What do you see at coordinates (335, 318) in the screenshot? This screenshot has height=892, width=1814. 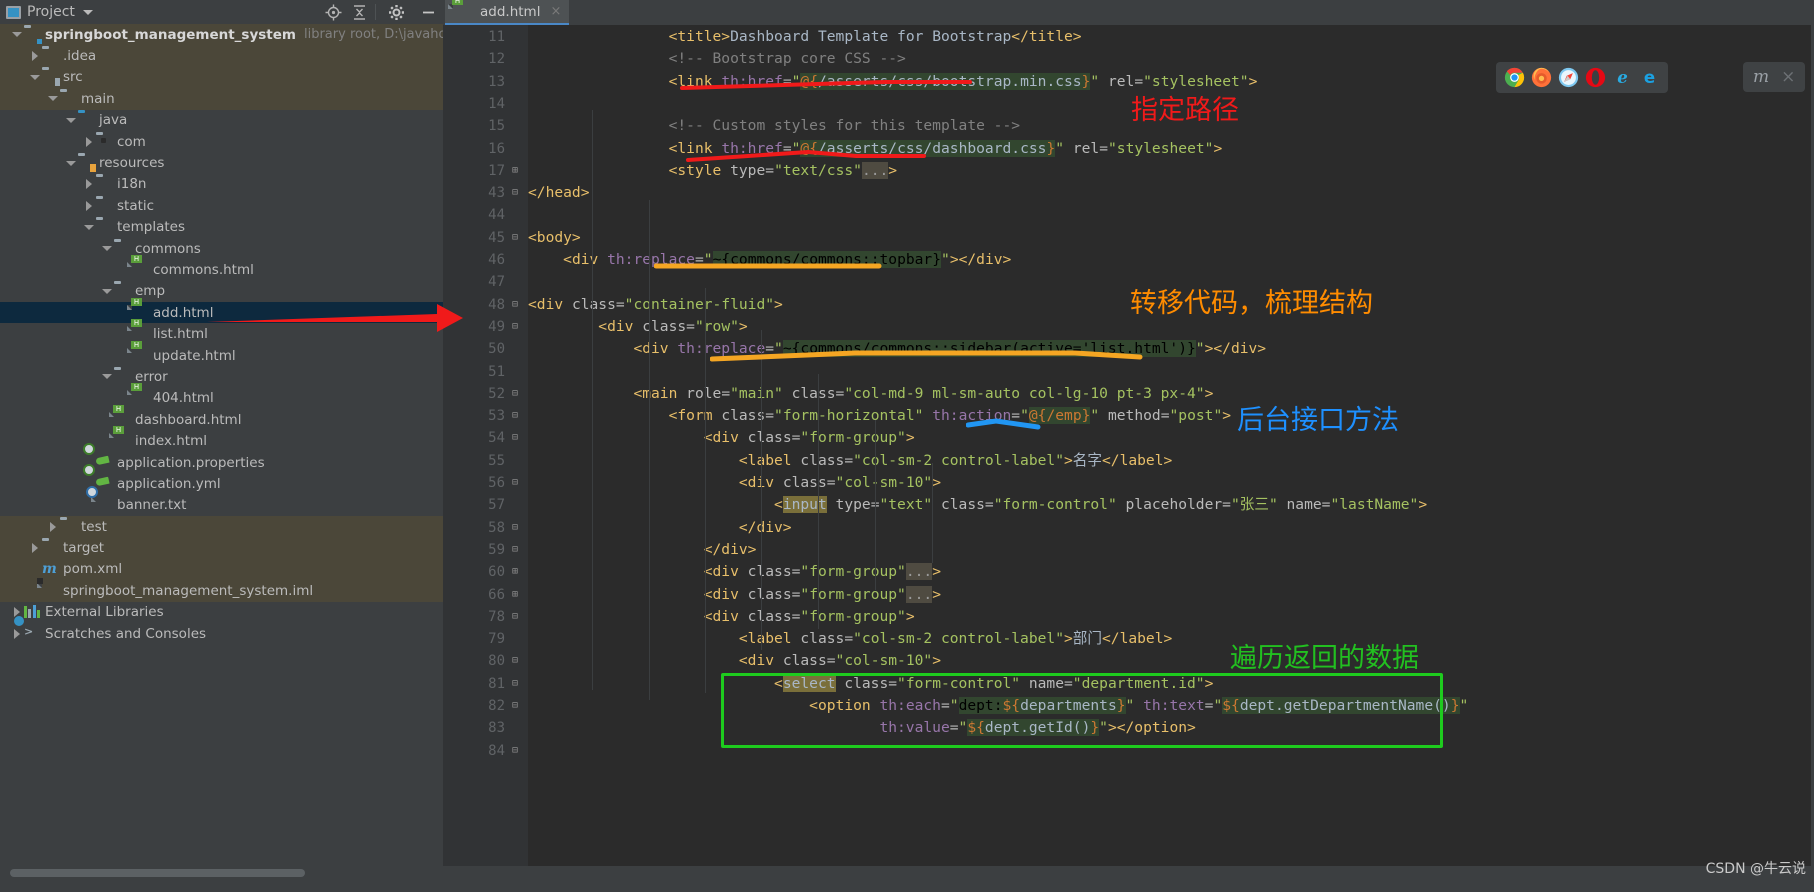 I see `annotation-arrow-to-add-html` at bounding box center [335, 318].